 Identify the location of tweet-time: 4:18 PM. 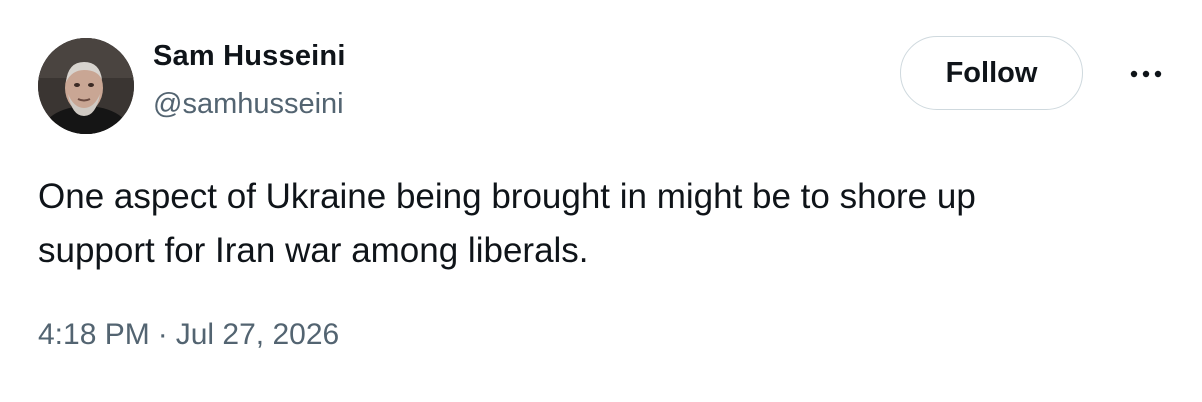
(94, 334).